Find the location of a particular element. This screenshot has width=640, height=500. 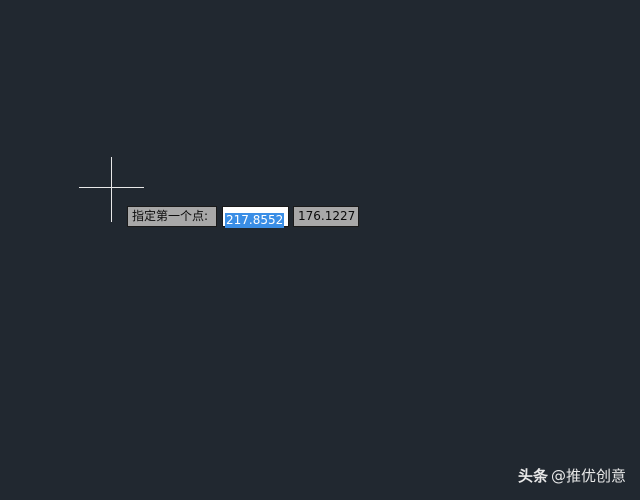

watermark-brand: 头条 is located at coordinates (532, 476).